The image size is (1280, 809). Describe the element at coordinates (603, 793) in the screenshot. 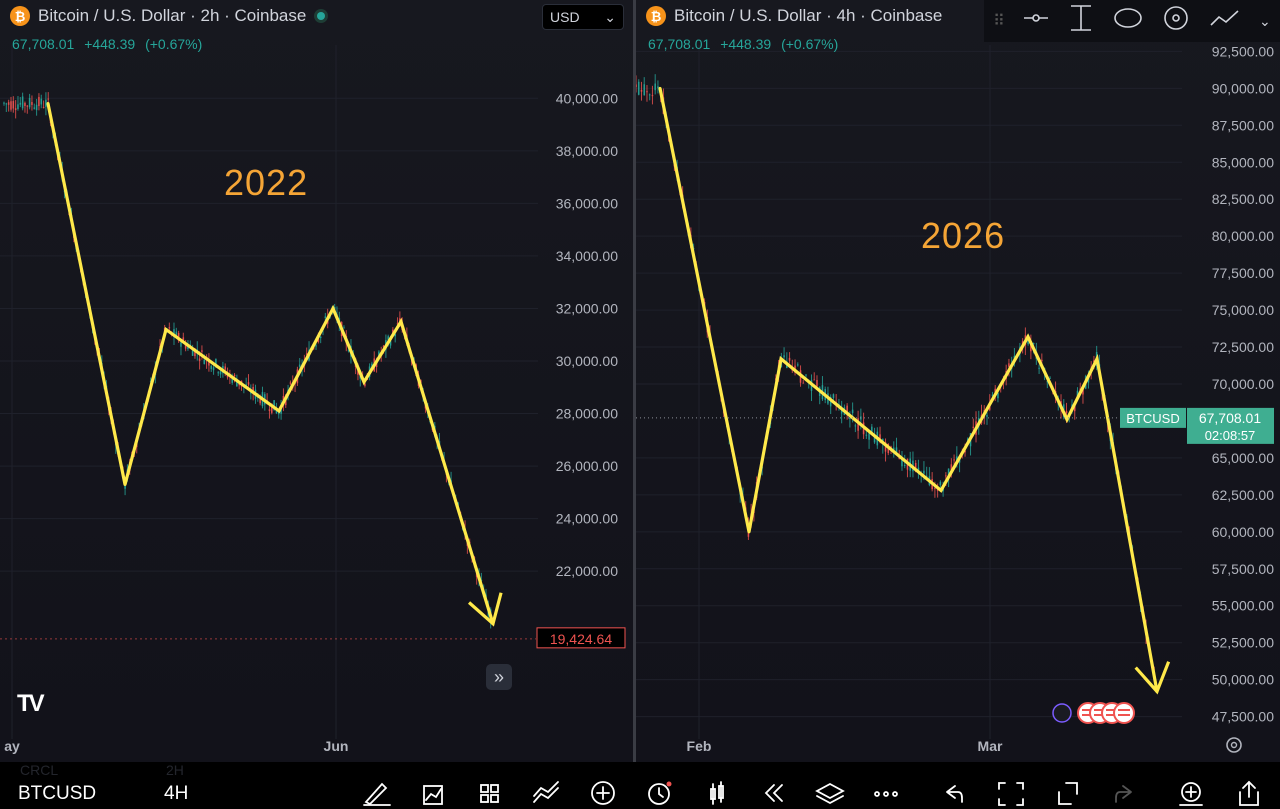

I see `add-circle-icon` at that location.